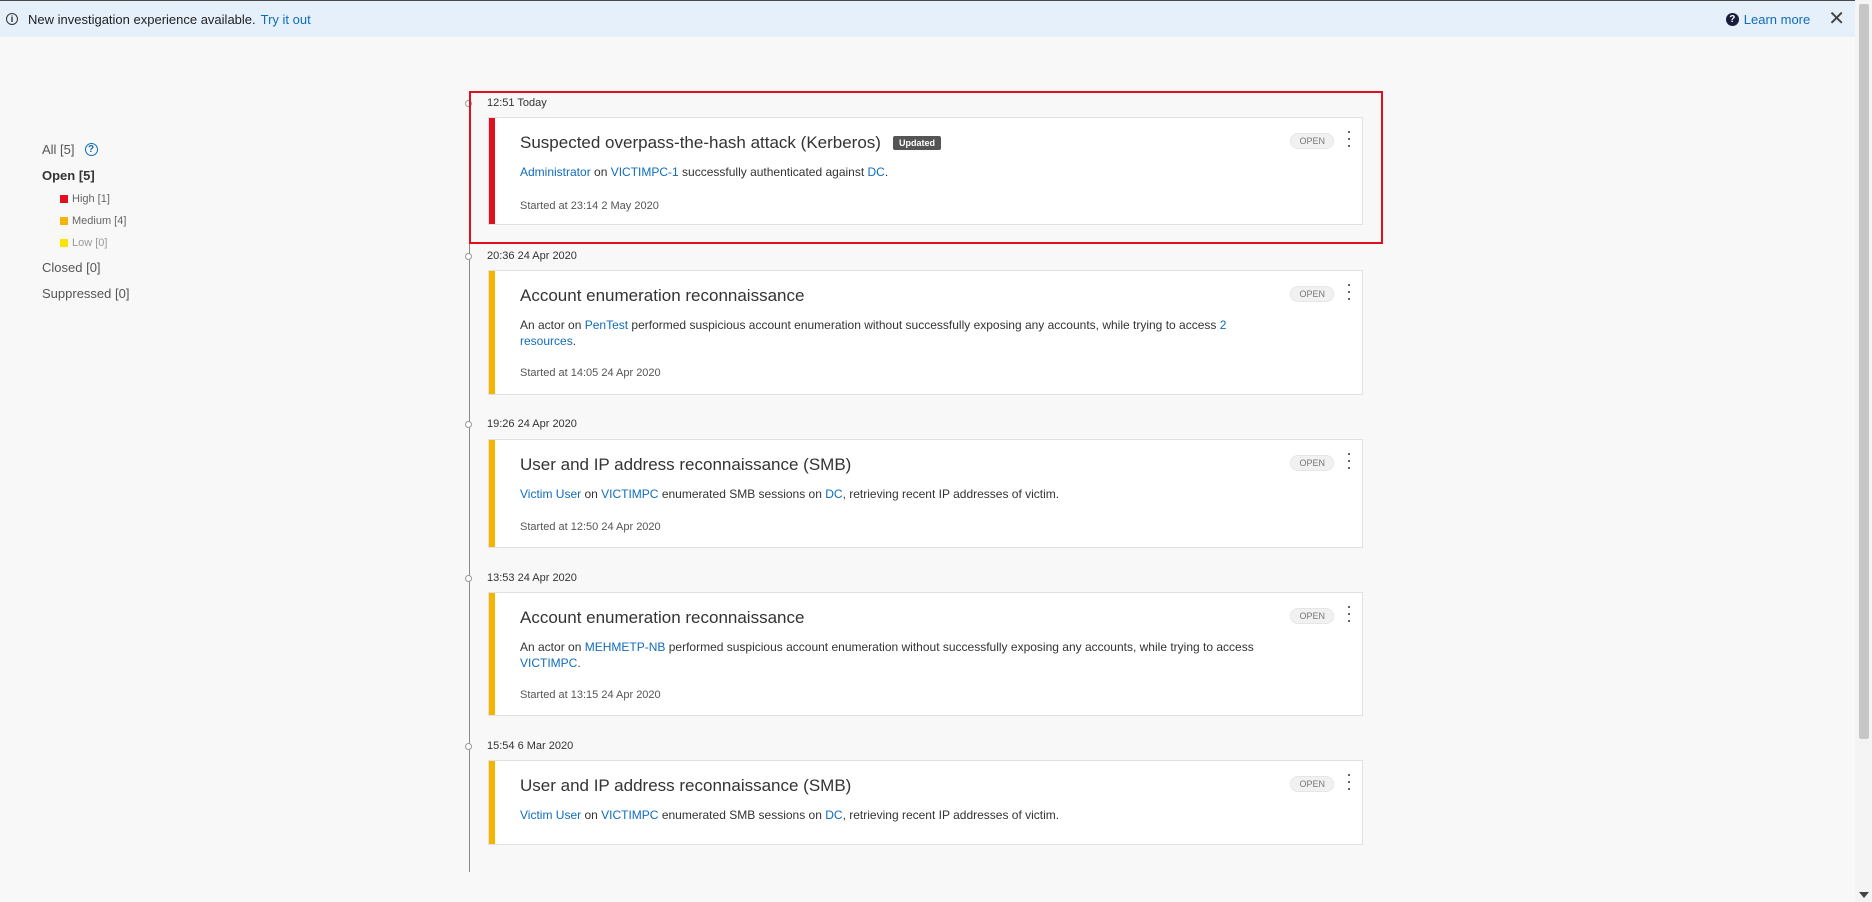 This screenshot has width=1872, height=902. I want to click on scroll-down-arrow-icon, so click(1864, 895).